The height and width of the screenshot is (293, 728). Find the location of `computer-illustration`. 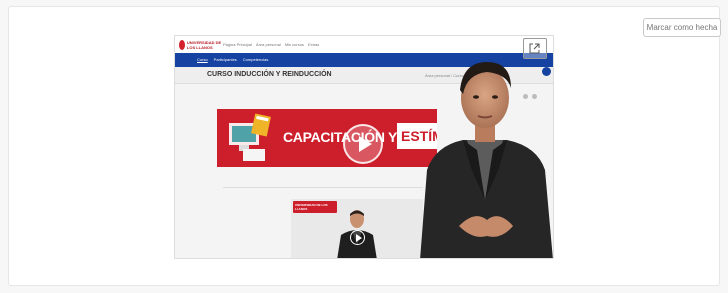

computer-illustration is located at coordinates (250, 137).